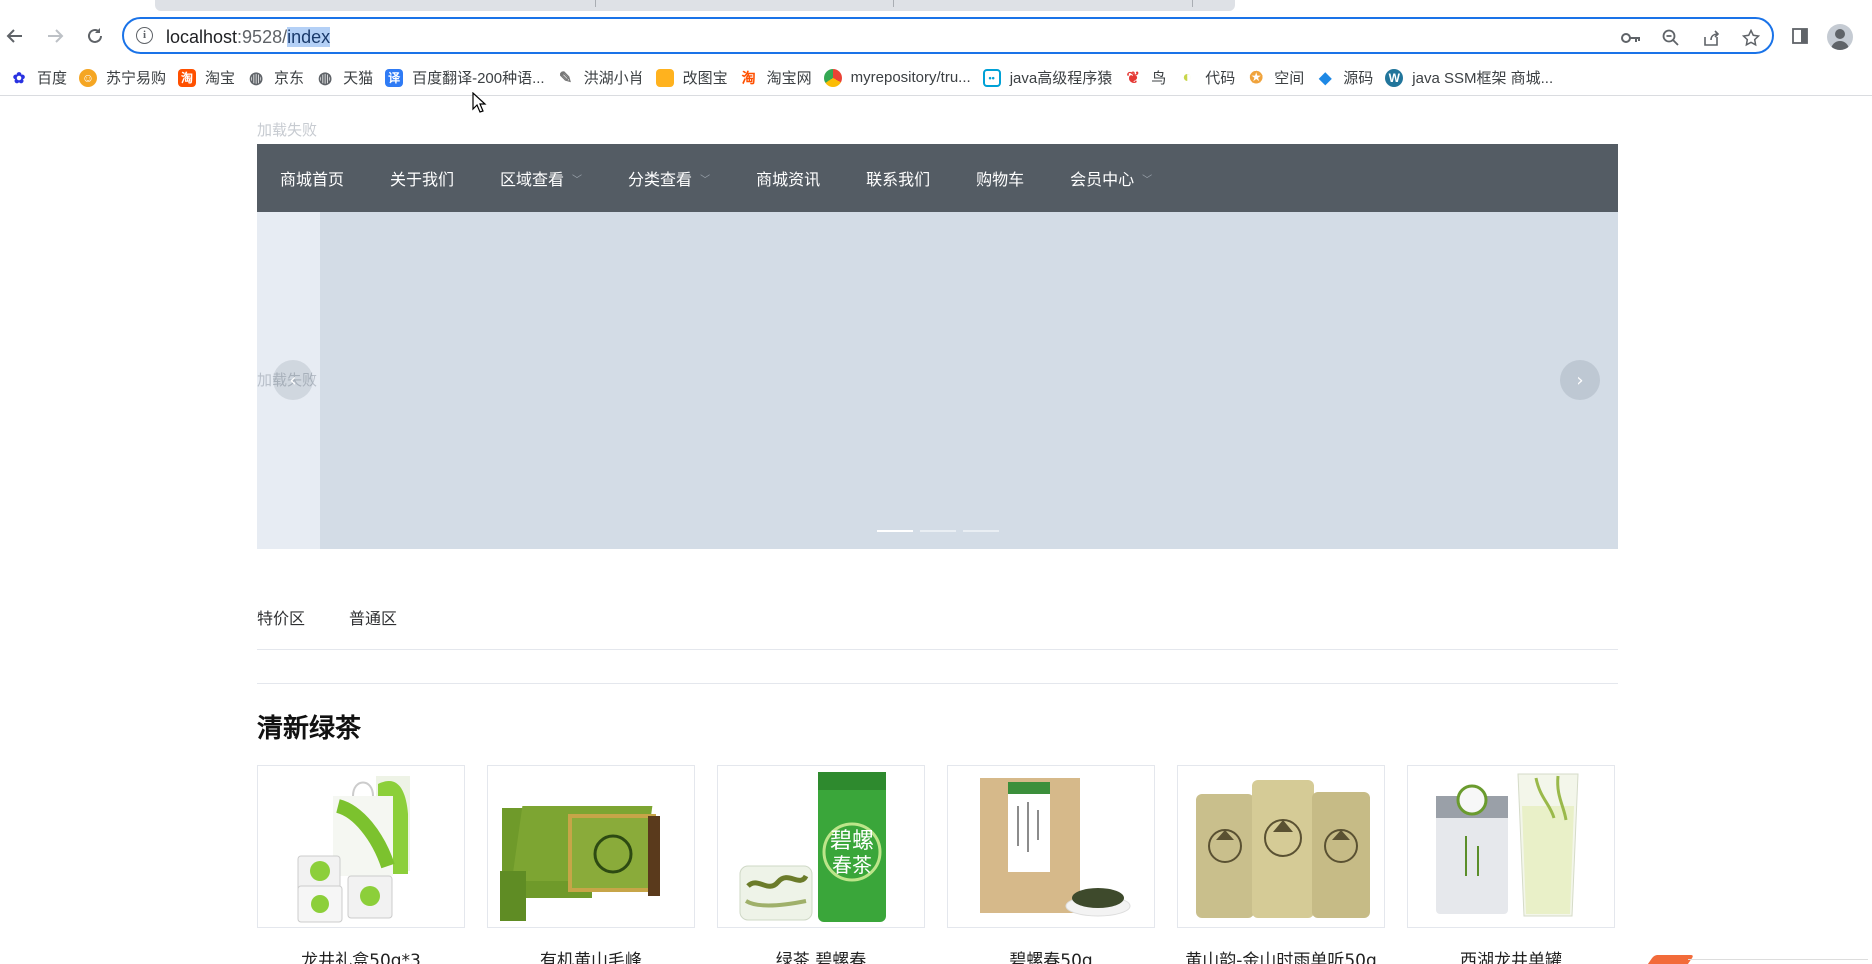 Image resolution: width=1872 pixels, height=964 pixels. I want to click on baidu-paw-icon: ✿, so click(19, 78).